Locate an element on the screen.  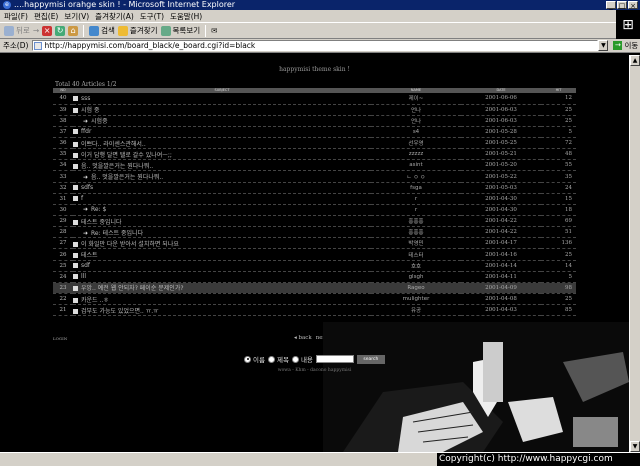
search-button: 검색 is located at coordinates (102, 30).